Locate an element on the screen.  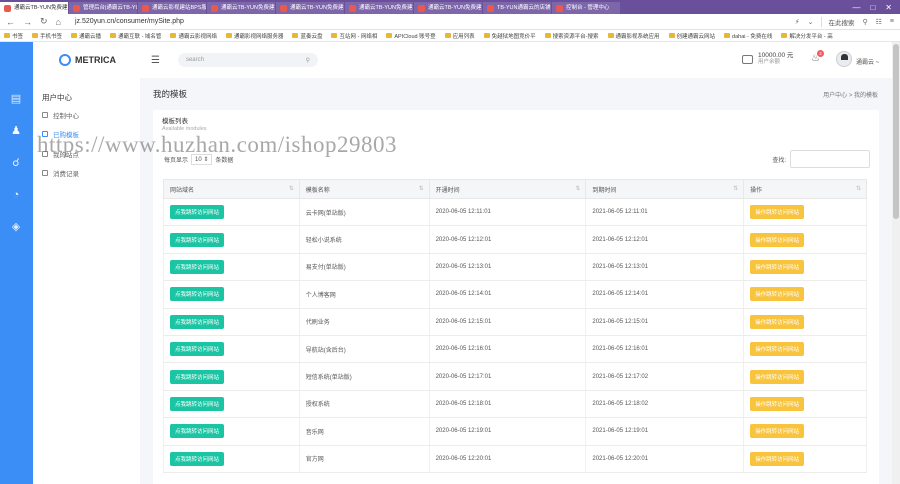
browser-tab: 通霸云影视建站BPS服务 is located at coordinates (172, 8).